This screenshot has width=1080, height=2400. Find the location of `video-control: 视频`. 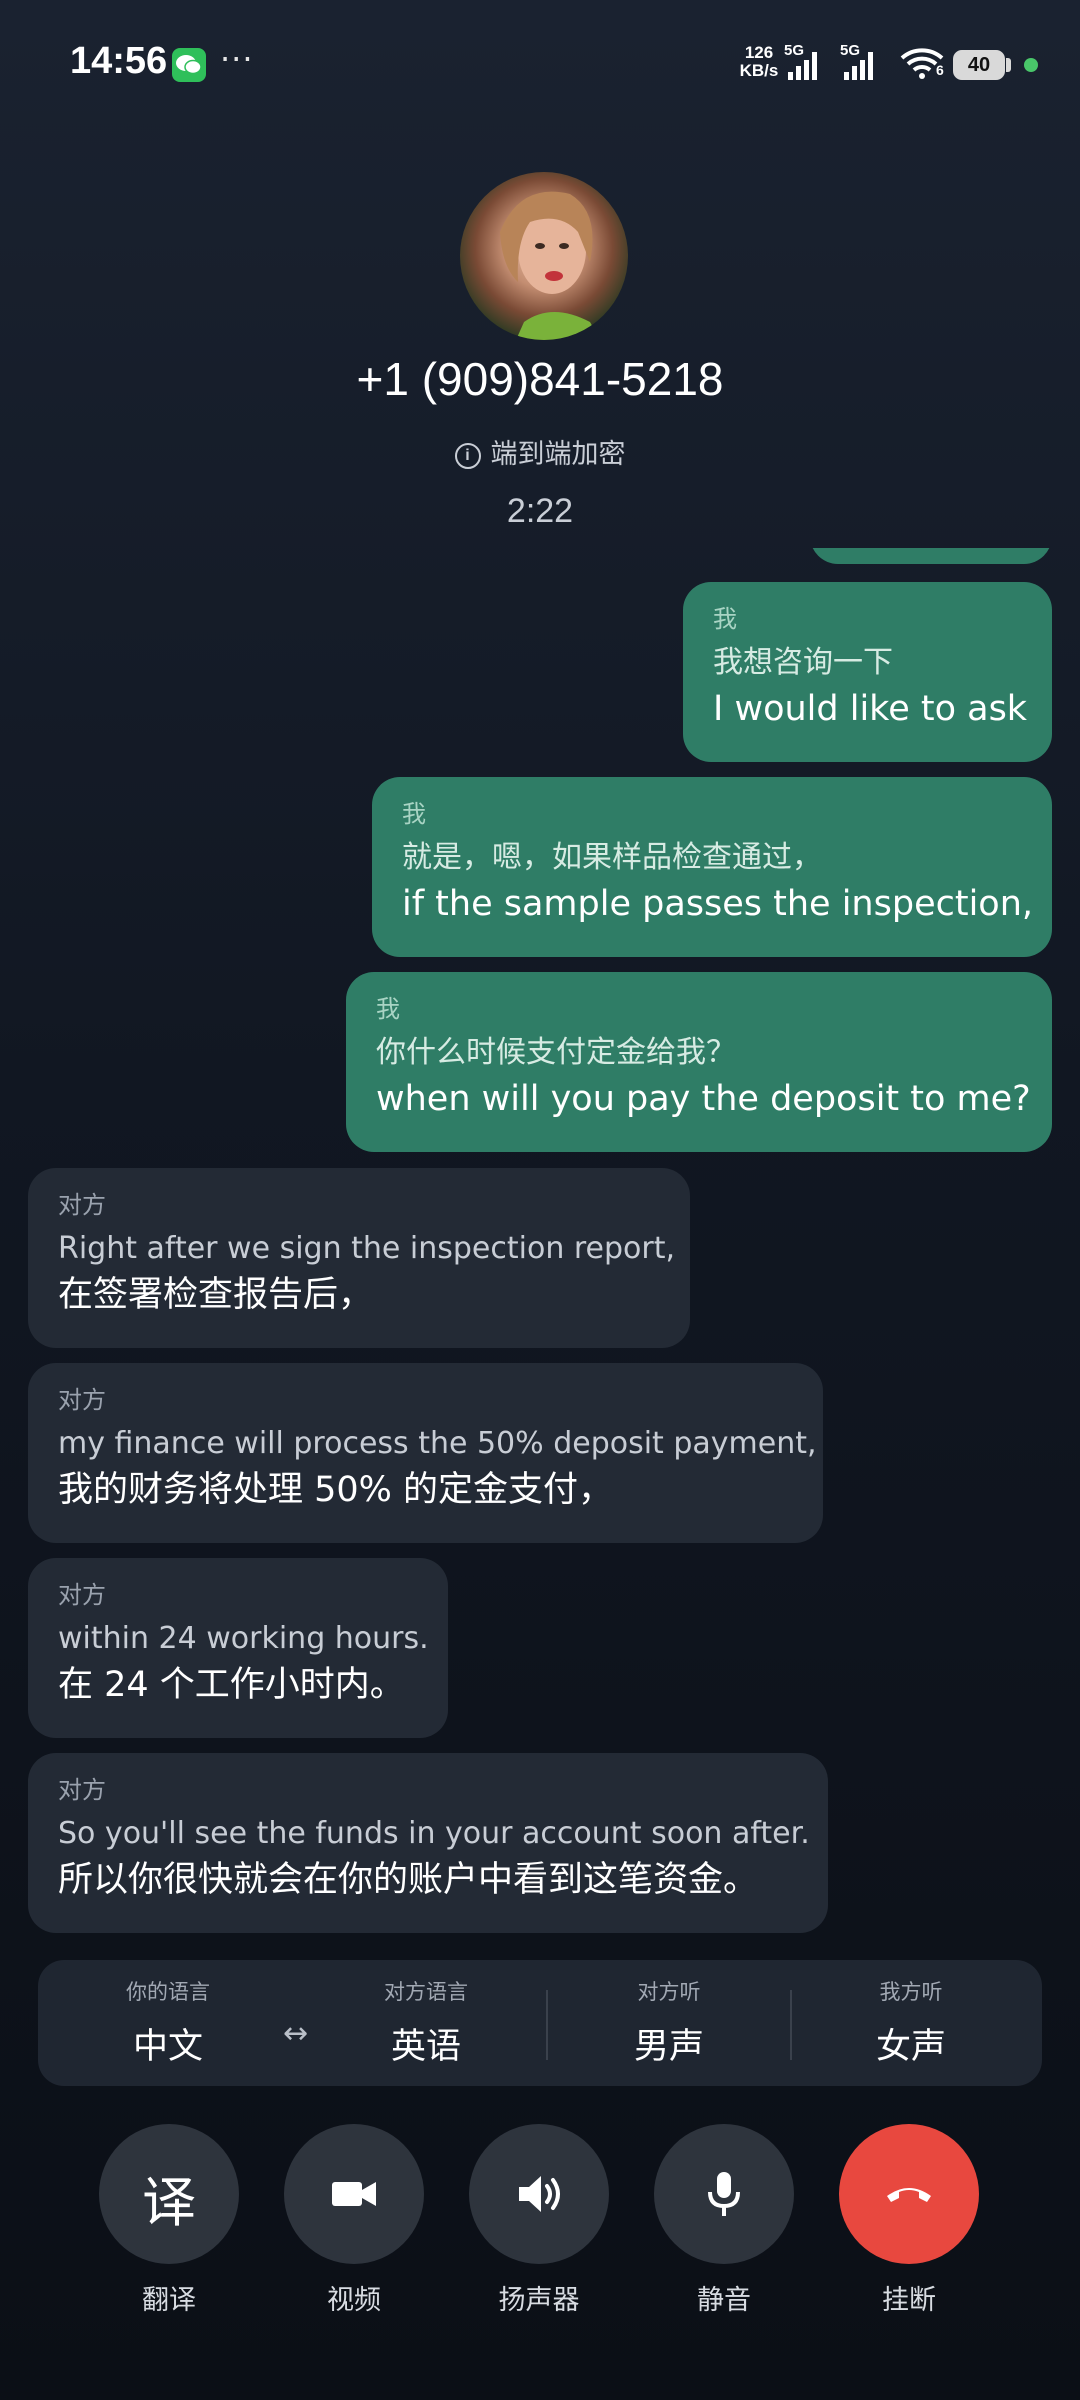

video-control: 视频 is located at coordinates (354, 2220).